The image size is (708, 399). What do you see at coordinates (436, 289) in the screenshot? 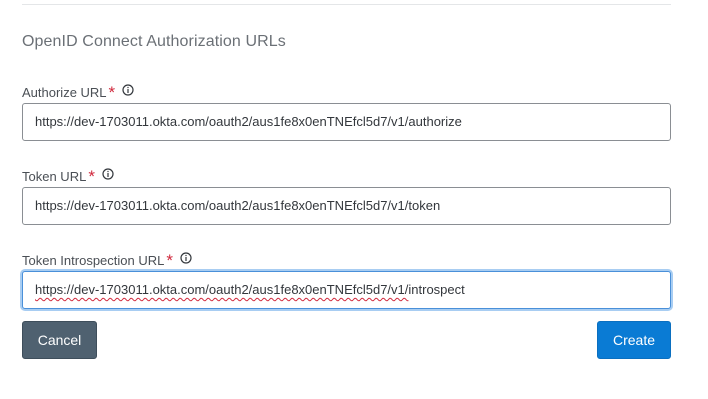
I see `introspection-url-value-tail: introspect` at bounding box center [436, 289].